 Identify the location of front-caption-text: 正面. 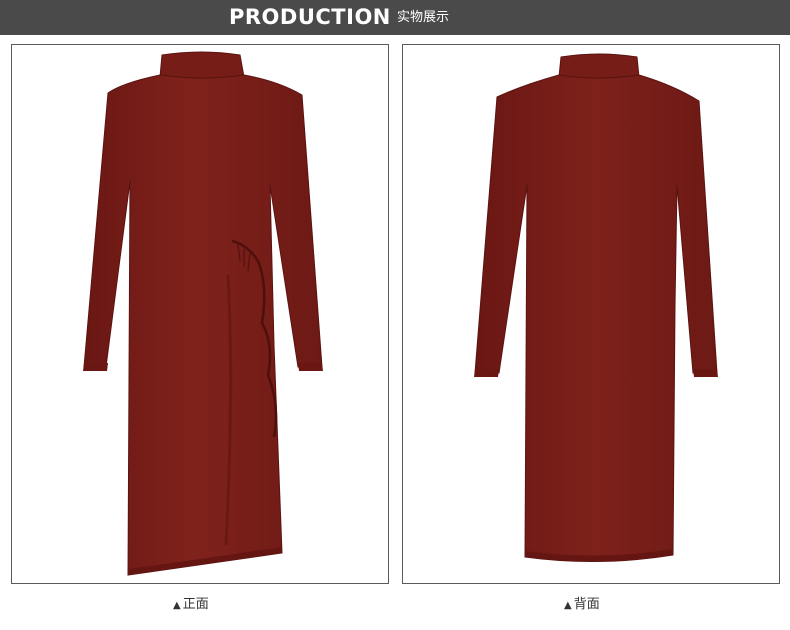
(195, 604).